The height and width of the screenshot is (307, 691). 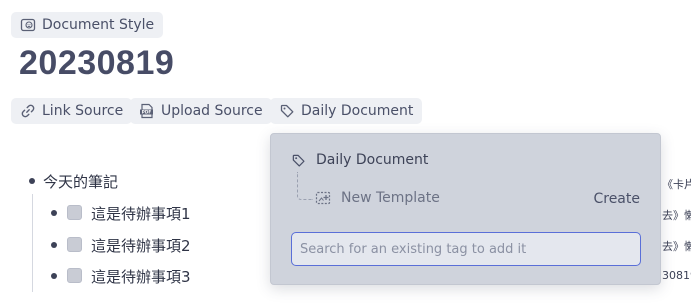 What do you see at coordinates (96, 63) in the screenshot?
I see `page-title: 20230819` at bounding box center [96, 63].